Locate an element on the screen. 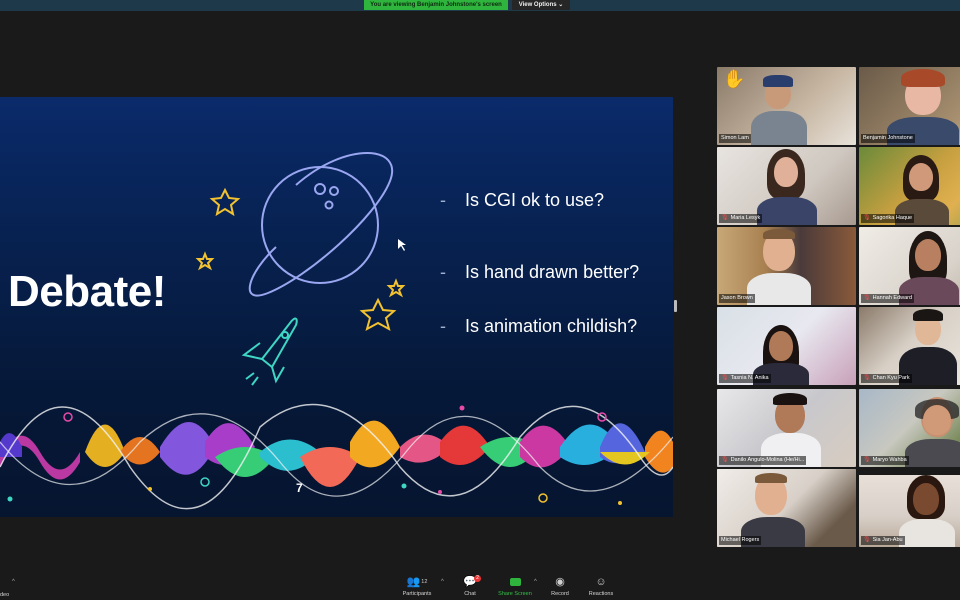 The width and height of the screenshot is (960, 600). participants-count: 12 is located at coordinates (424, 582).